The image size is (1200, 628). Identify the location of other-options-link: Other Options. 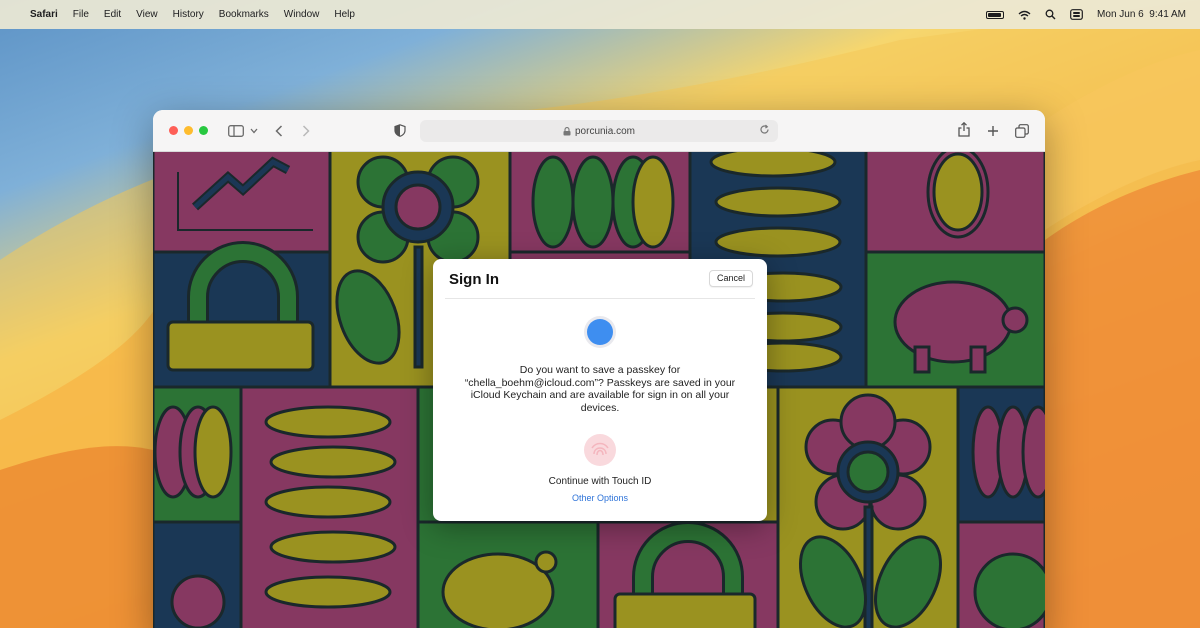
(600, 498).